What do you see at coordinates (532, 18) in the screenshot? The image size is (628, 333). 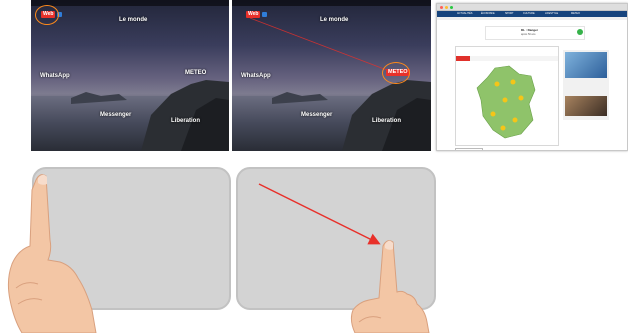 I see `sub-navigation` at bounding box center [532, 18].